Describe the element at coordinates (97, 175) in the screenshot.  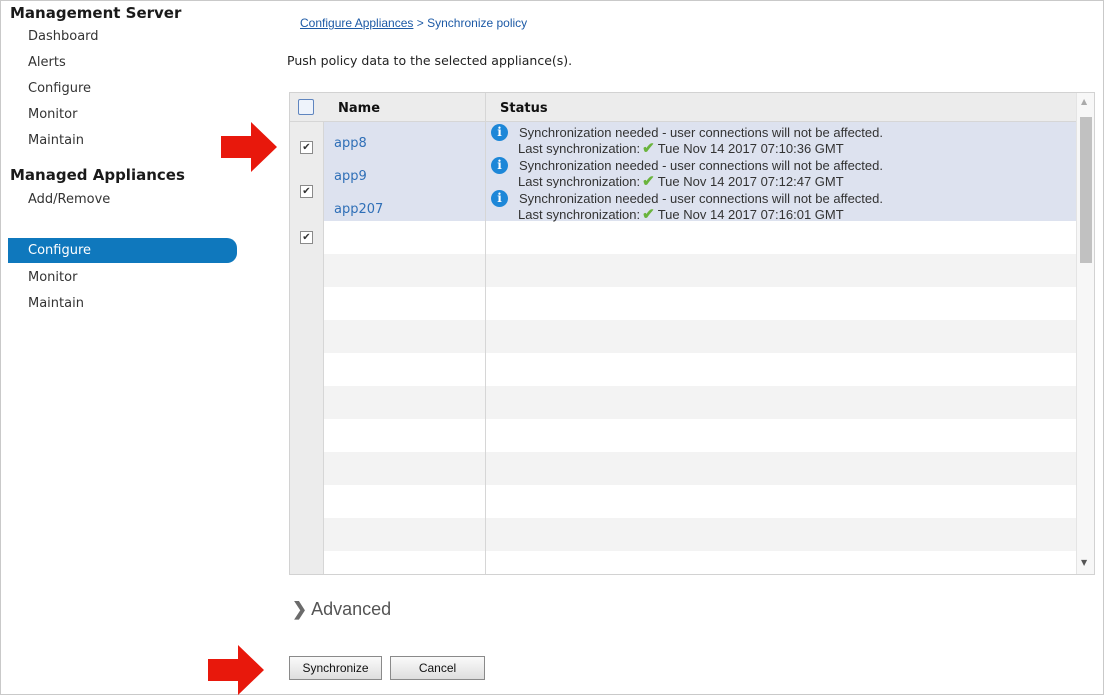
I see `section-title-managed-appliances: Managed Appliances` at that location.